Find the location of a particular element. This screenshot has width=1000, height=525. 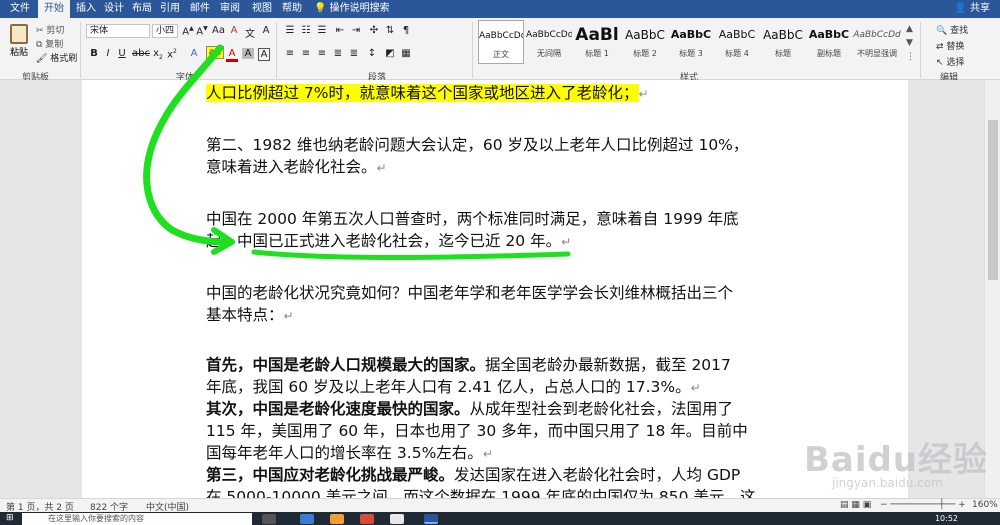

replace-button: ⇄ 替换 is located at coordinates (950, 45).